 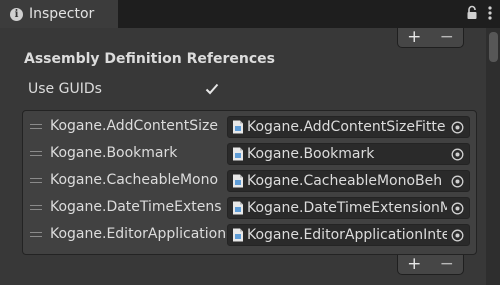 I want to click on object-field: Kogane.Bookmark, so click(x=348, y=154).